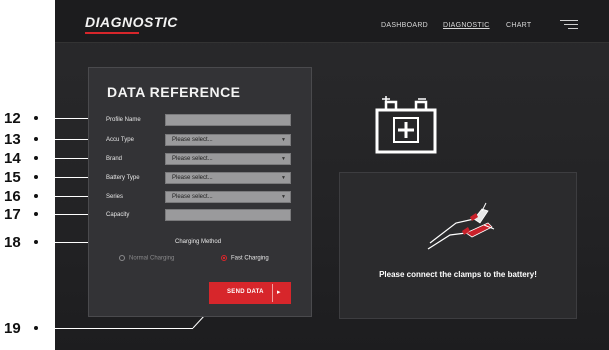  I want to click on callout-16: 16, so click(12, 196).